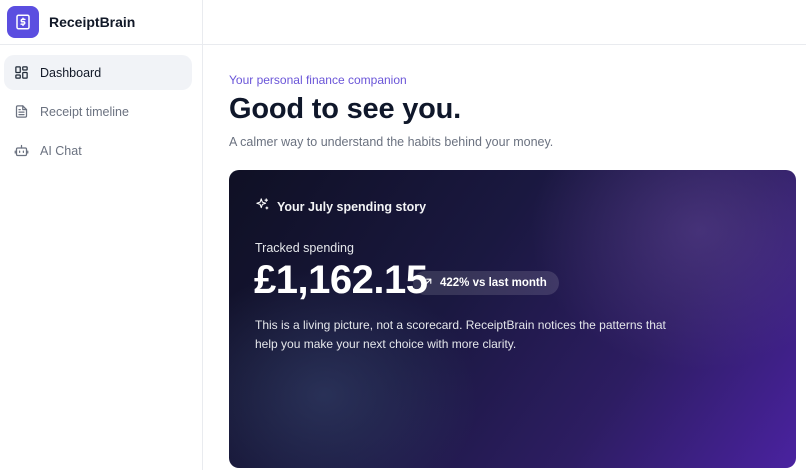 This screenshot has height=470, width=806. I want to click on brand: ReceiptBrain, so click(101, 22).